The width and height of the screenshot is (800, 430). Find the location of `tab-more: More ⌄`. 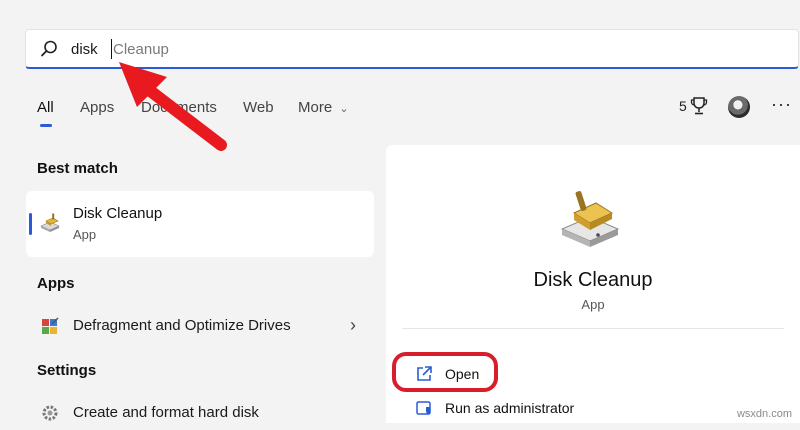

tab-more: More ⌄ is located at coordinates (323, 107).